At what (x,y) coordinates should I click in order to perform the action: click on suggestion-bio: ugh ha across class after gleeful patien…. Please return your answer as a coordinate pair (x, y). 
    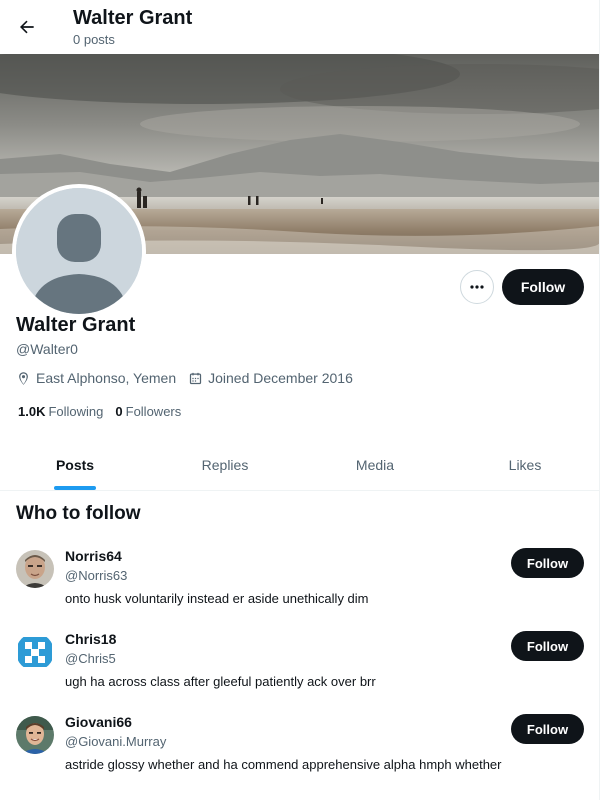
    Looking at the image, I should click on (220, 681).